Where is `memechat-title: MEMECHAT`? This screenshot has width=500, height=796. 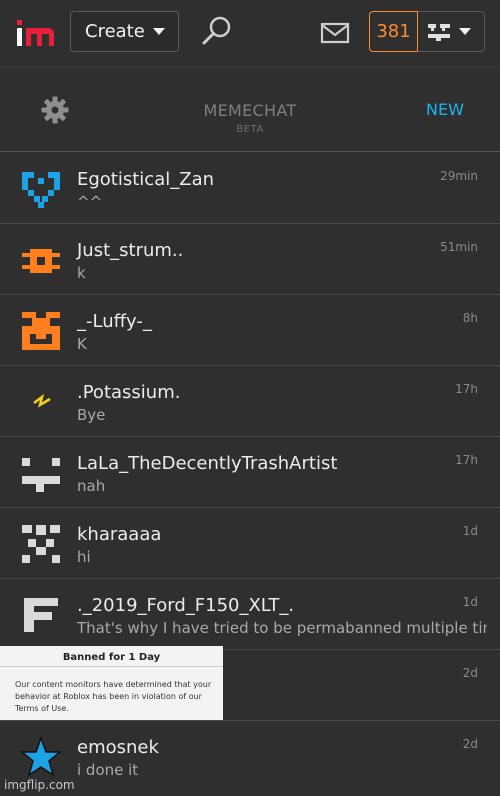 memechat-title: MEMECHAT is located at coordinates (250, 110).